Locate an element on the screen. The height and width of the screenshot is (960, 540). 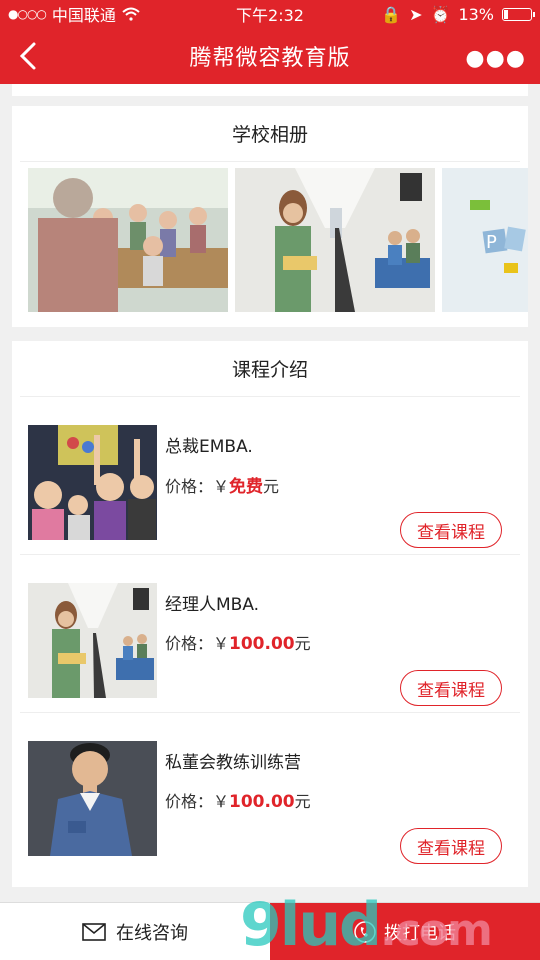
course-name: 总裁EMBA. is located at coordinates (209, 447).